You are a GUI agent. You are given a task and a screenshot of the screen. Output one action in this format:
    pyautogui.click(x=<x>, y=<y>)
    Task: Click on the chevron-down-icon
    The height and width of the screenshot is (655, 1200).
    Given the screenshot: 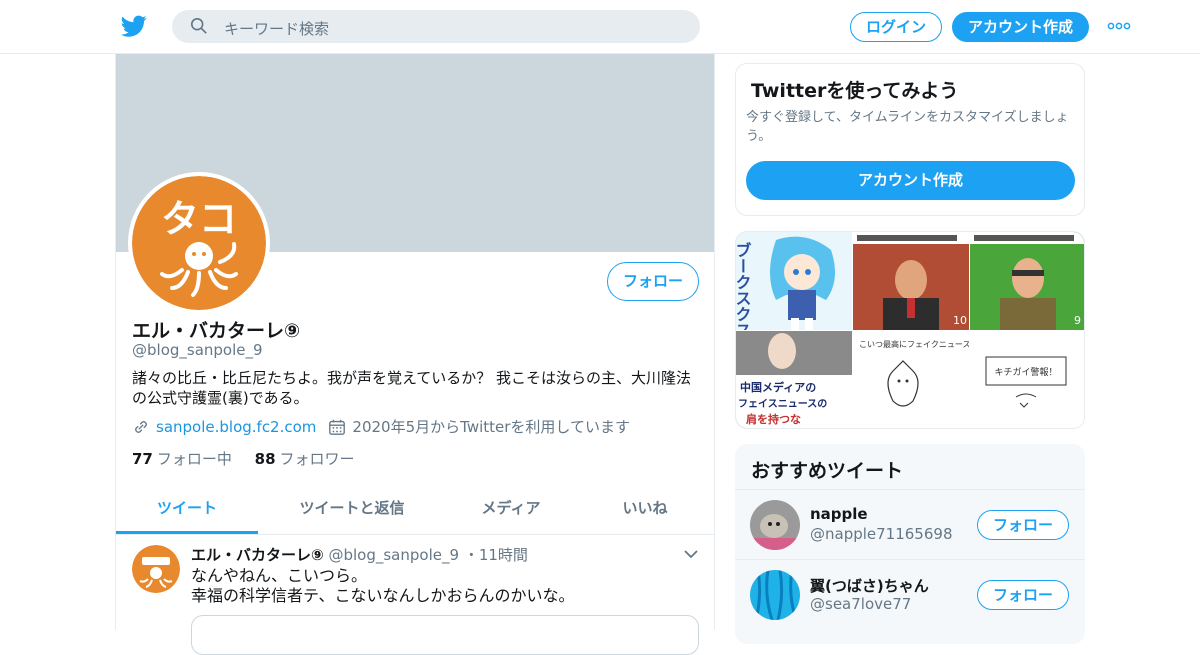 What is the action you would take?
    pyautogui.click(x=691, y=554)
    